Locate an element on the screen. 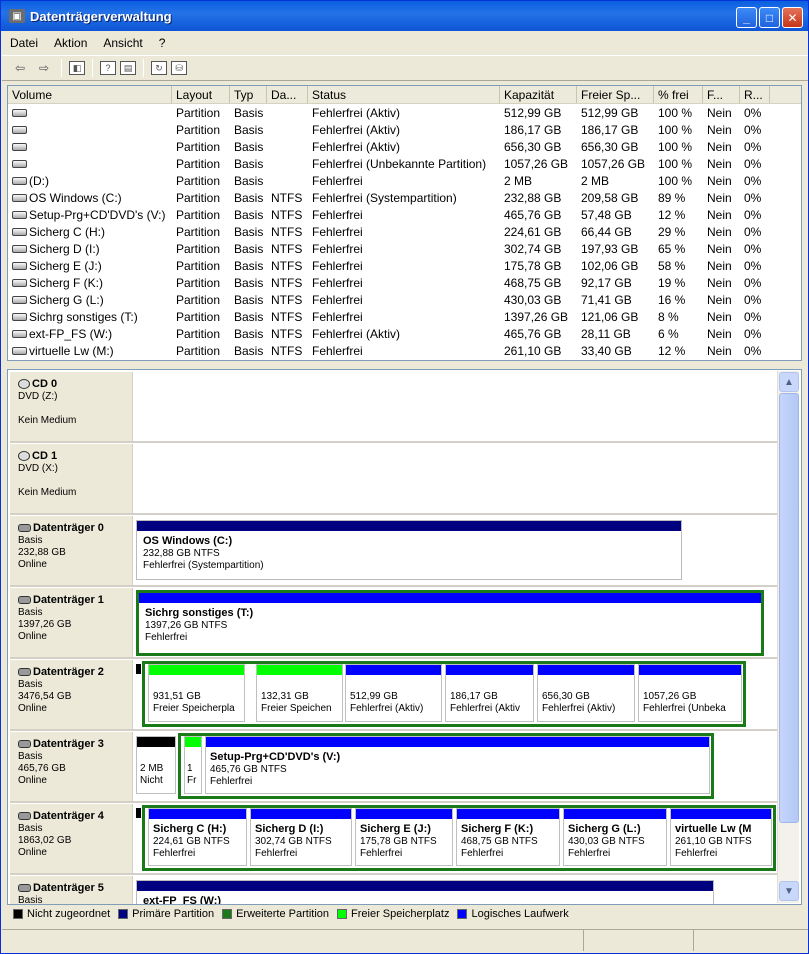 This screenshot has height=954, width=809. menu-datei: Datei is located at coordinates (24, 43).